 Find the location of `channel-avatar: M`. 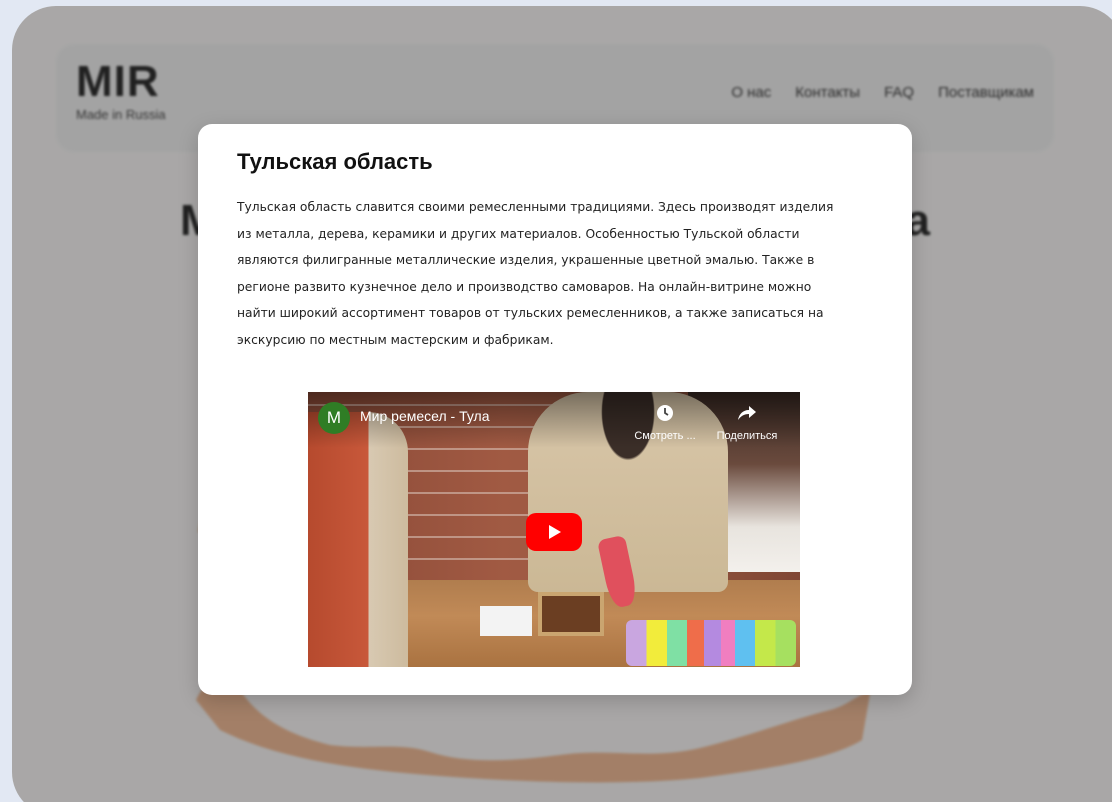

channel-avatar: M is located at coordinates (334, 418).